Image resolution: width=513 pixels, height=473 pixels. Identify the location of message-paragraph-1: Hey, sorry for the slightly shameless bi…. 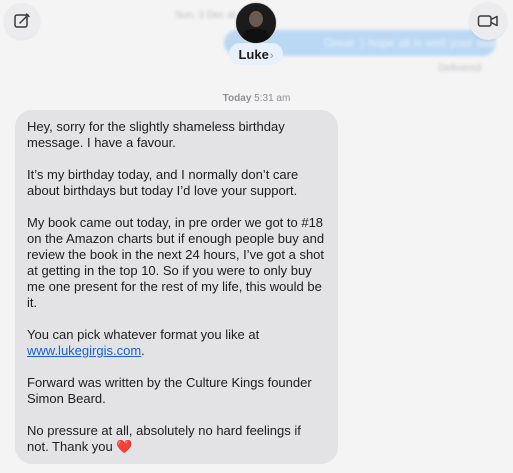
(156, 134).